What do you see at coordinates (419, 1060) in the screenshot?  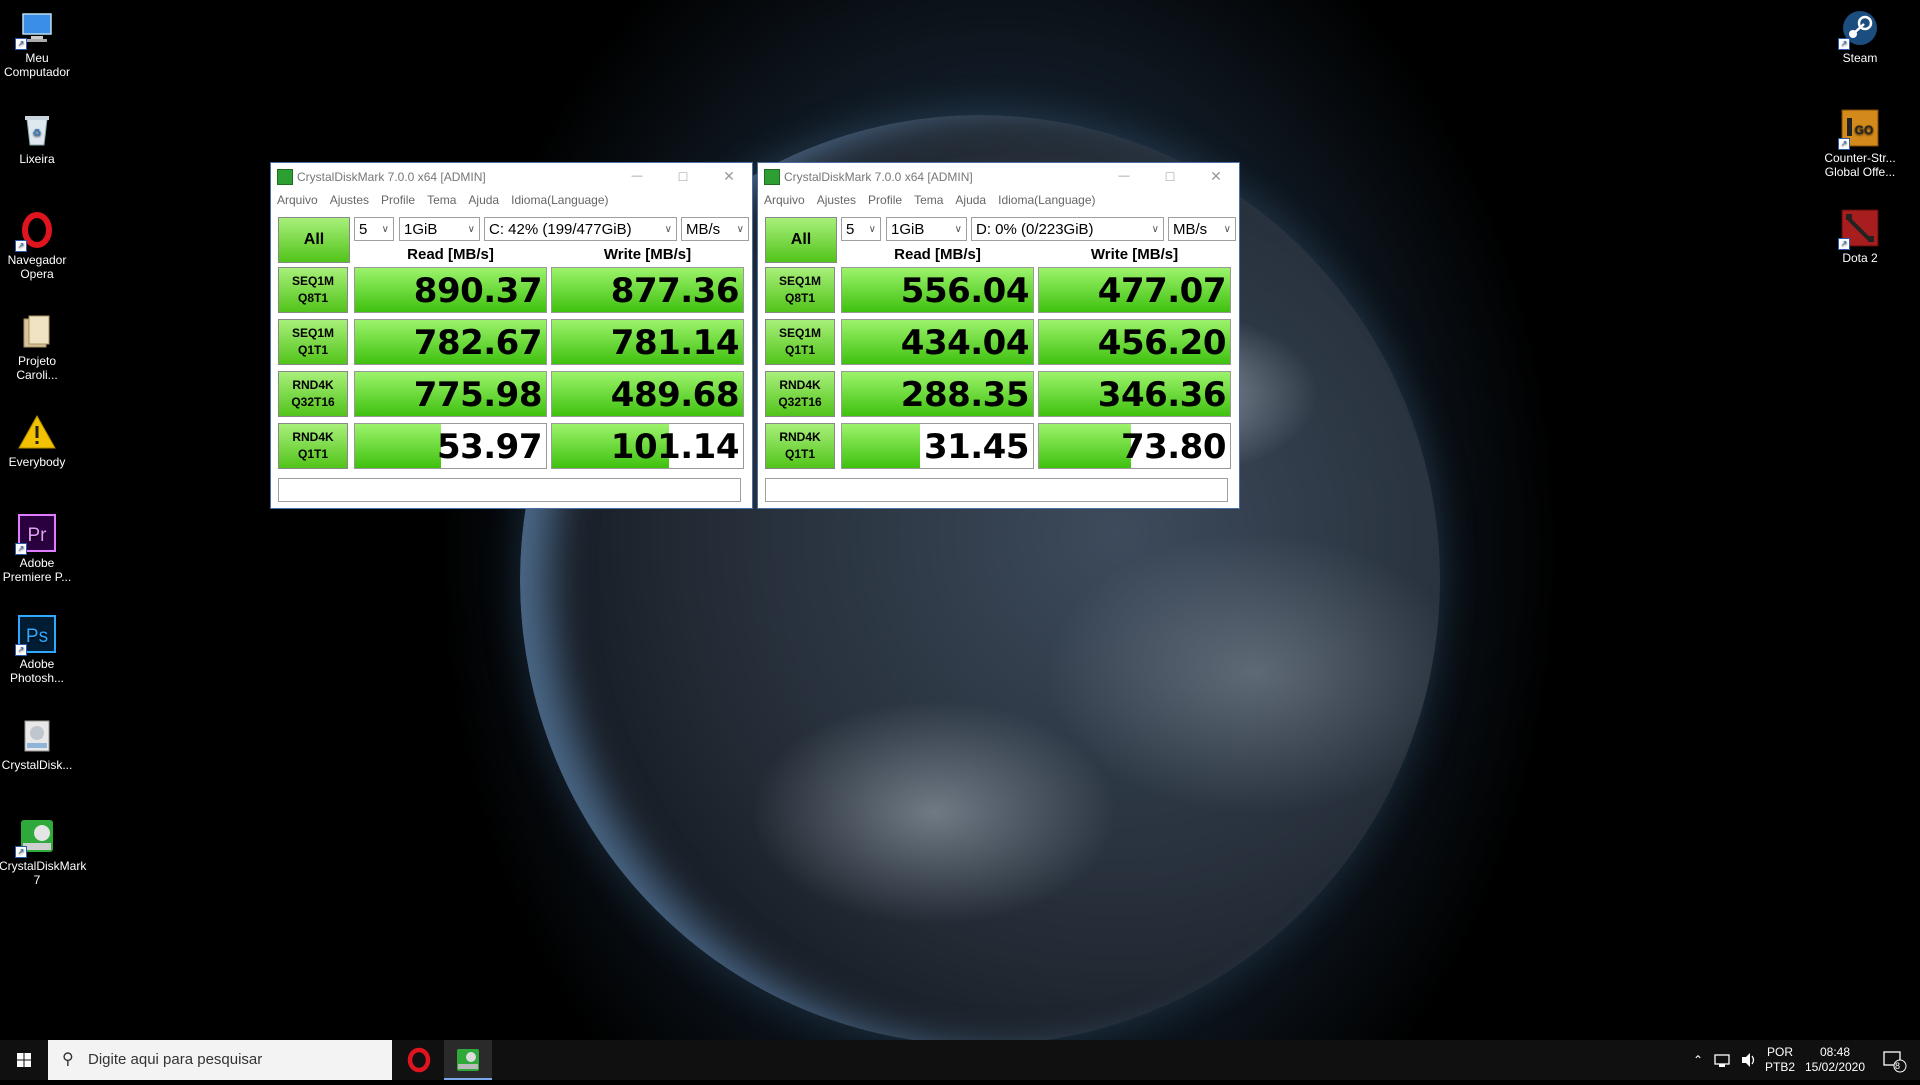 I see `taskbar-opera-button` at bounding box center [419, 1060].